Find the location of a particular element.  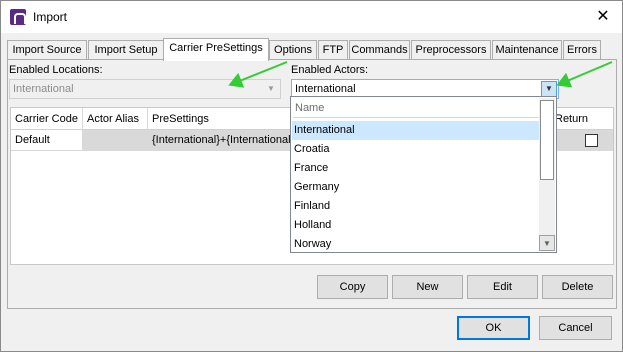

tab-carrier-presettings: Carrier PreSettings is located at coordinates (216, 49).